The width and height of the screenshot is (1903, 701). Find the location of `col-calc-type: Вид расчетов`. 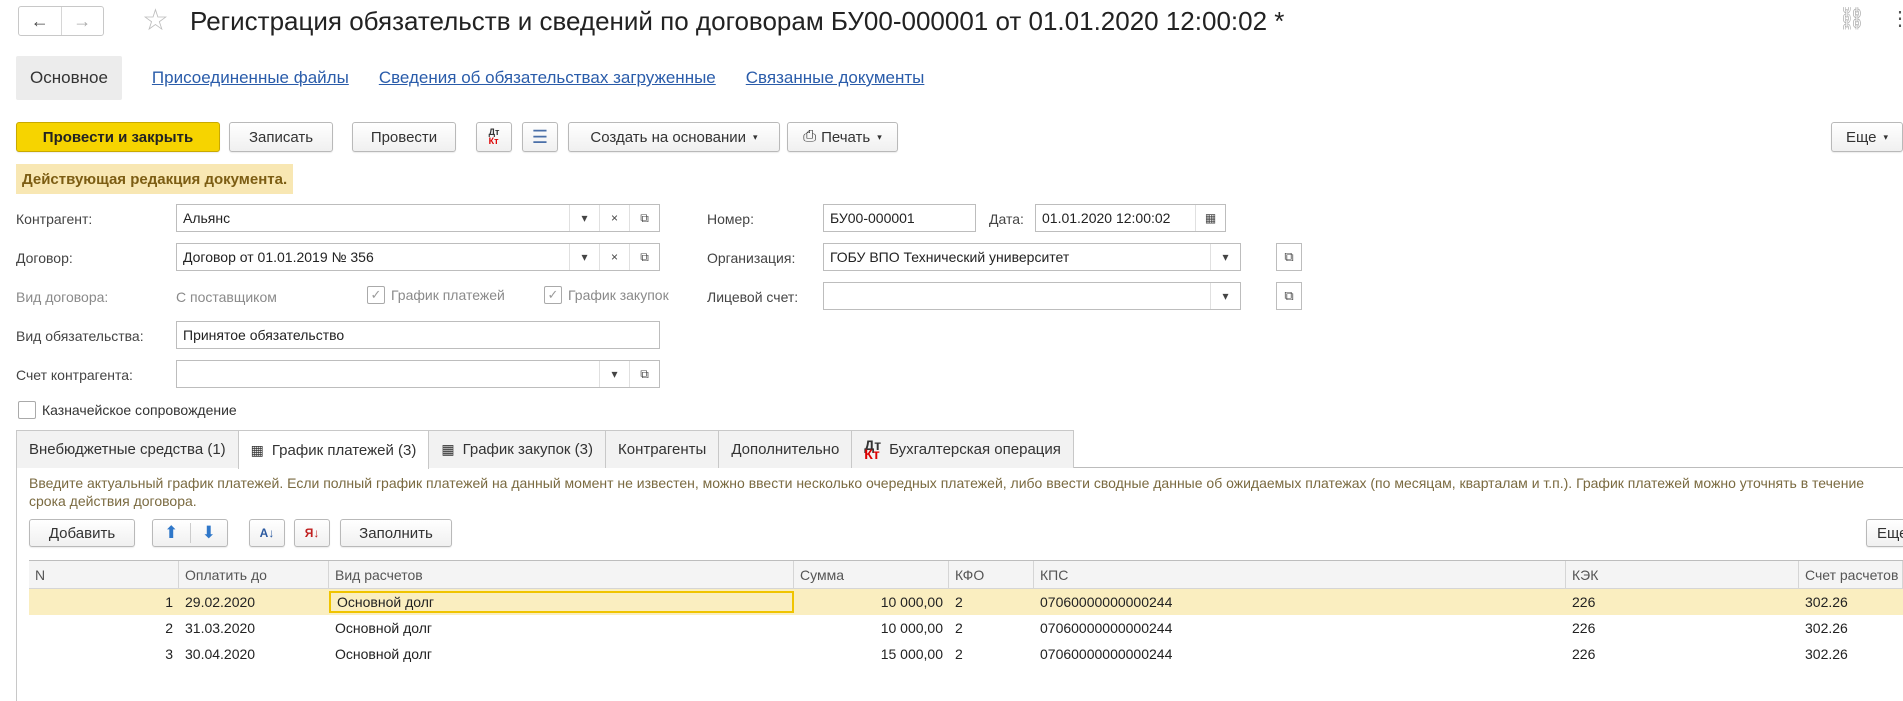

col-calc-type: Вид расчетов is located at coordinates (561, 574).